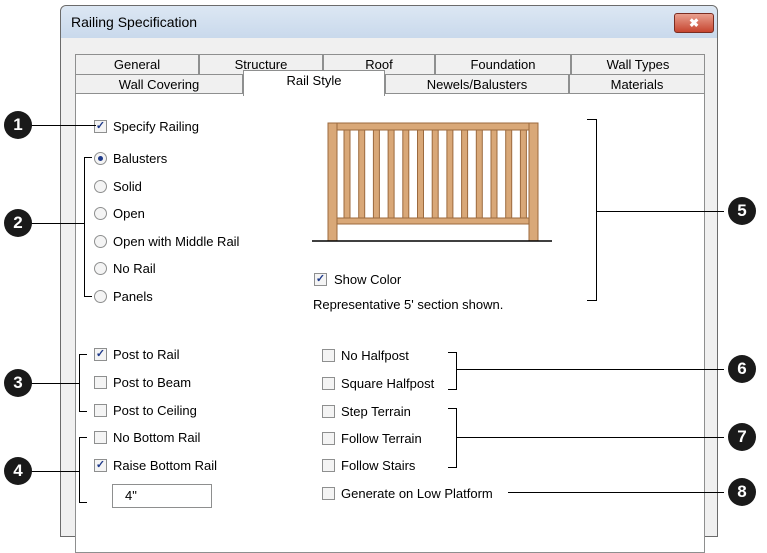 The image size is (767, 553). I want to click on rail-type-label: Open, so click(129, 214).